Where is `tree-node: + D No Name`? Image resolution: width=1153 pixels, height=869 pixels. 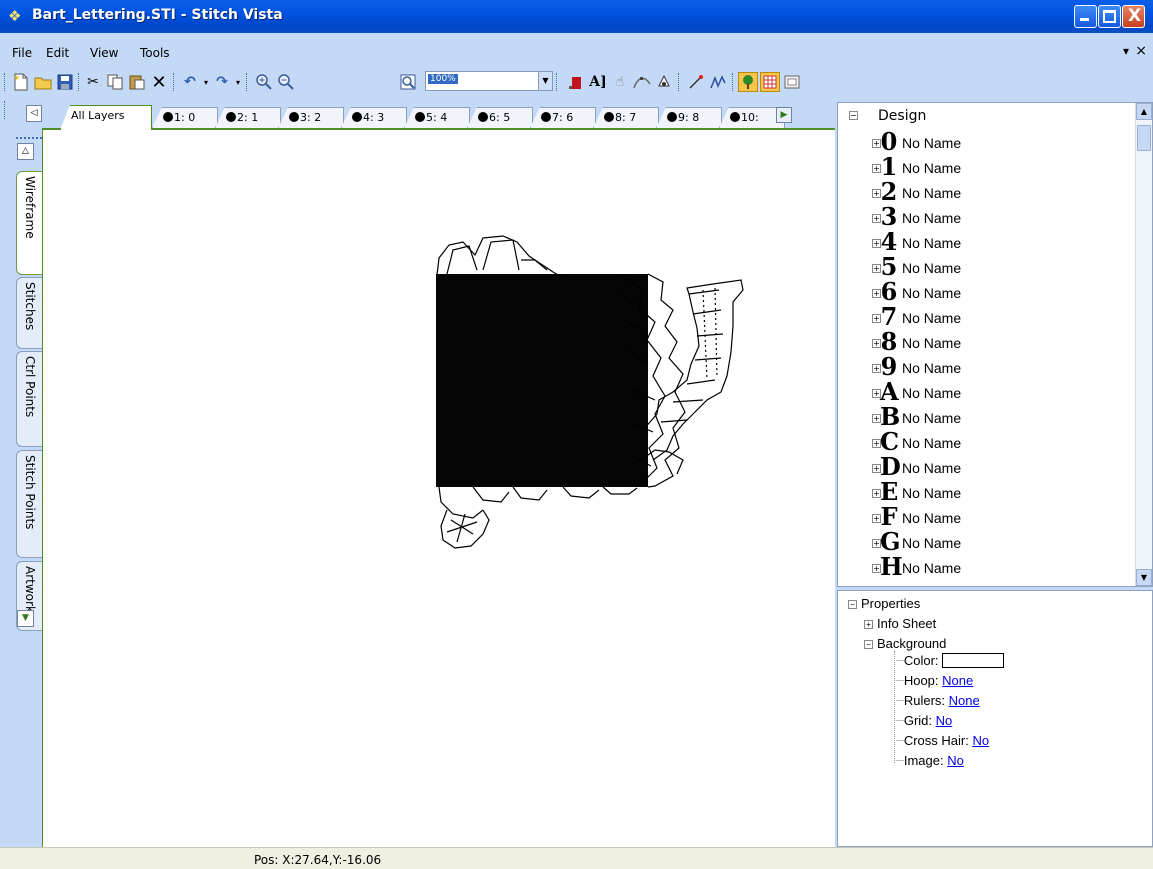 tree-node: + D No Name is located at coordinates (997, 466).